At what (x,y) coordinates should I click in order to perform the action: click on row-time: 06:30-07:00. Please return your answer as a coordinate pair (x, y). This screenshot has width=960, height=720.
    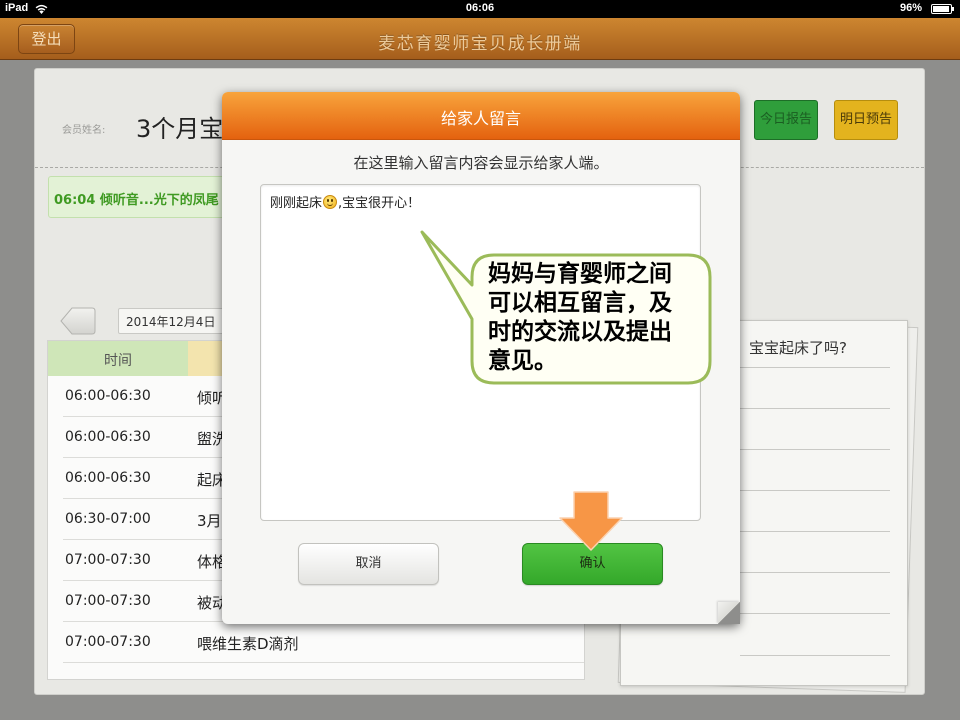
    Looking at the image, I should click on (108, 519).